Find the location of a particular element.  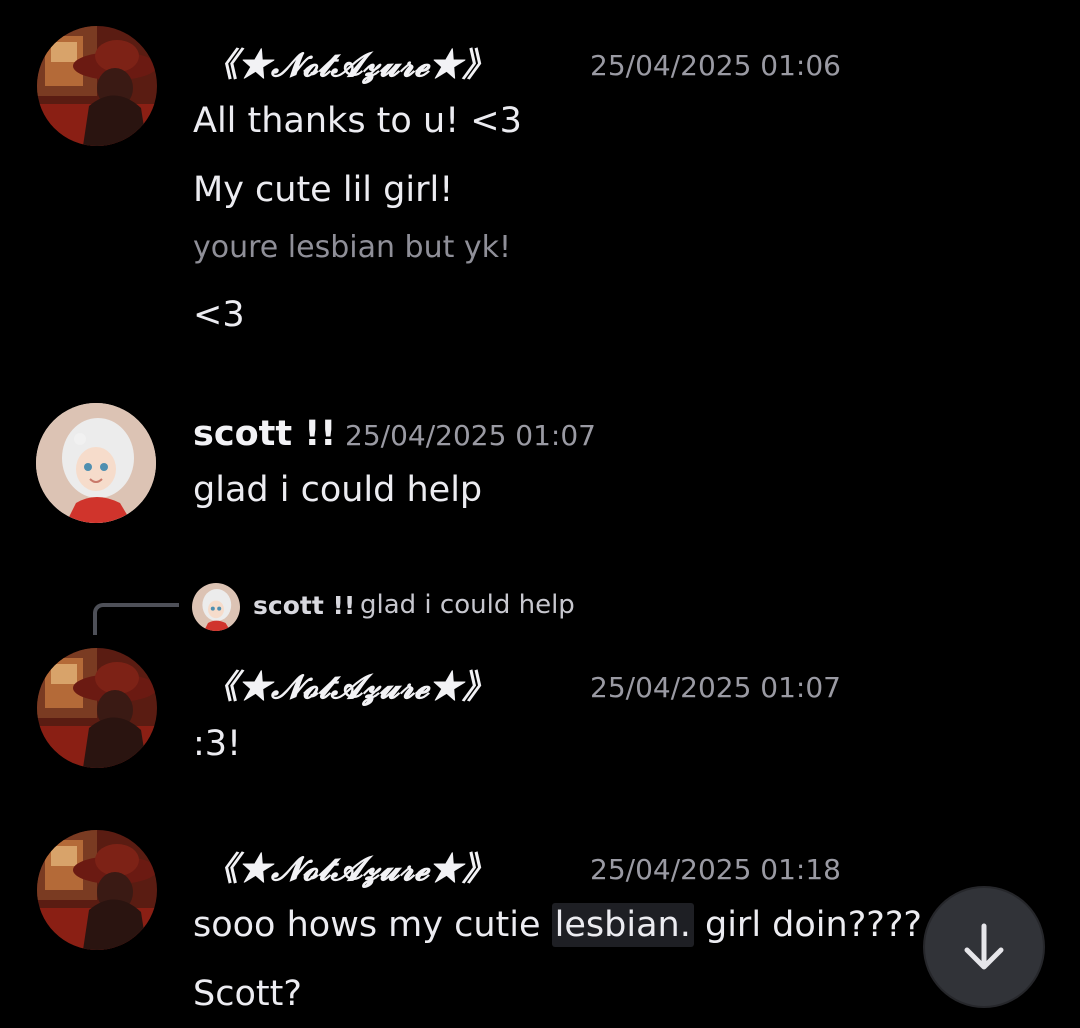

message-text-part: girl doin???? is located at coordinates (808, 925).